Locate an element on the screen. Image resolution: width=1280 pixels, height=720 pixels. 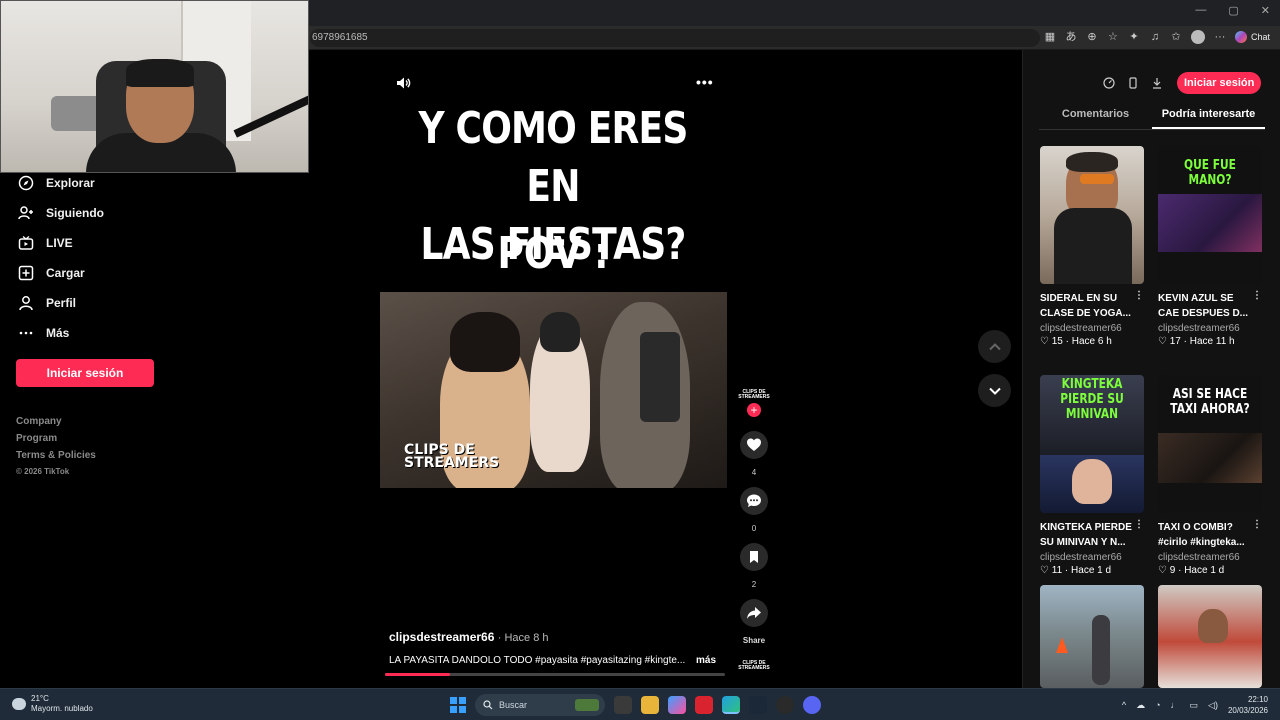
wps-office-icon is located at coordinates (704, 705).